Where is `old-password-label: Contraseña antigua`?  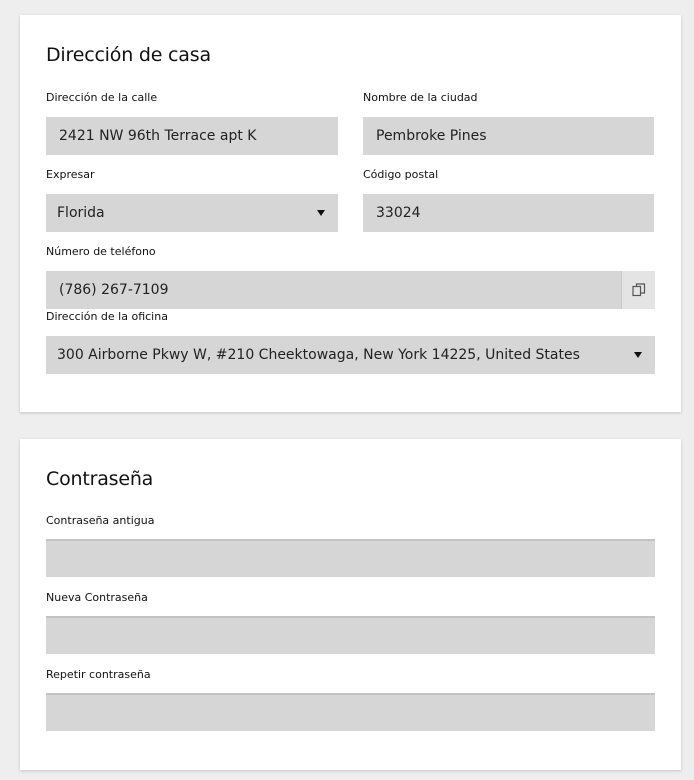 old-password-label: Contraseña antigua is located at coordinates (100, 520).